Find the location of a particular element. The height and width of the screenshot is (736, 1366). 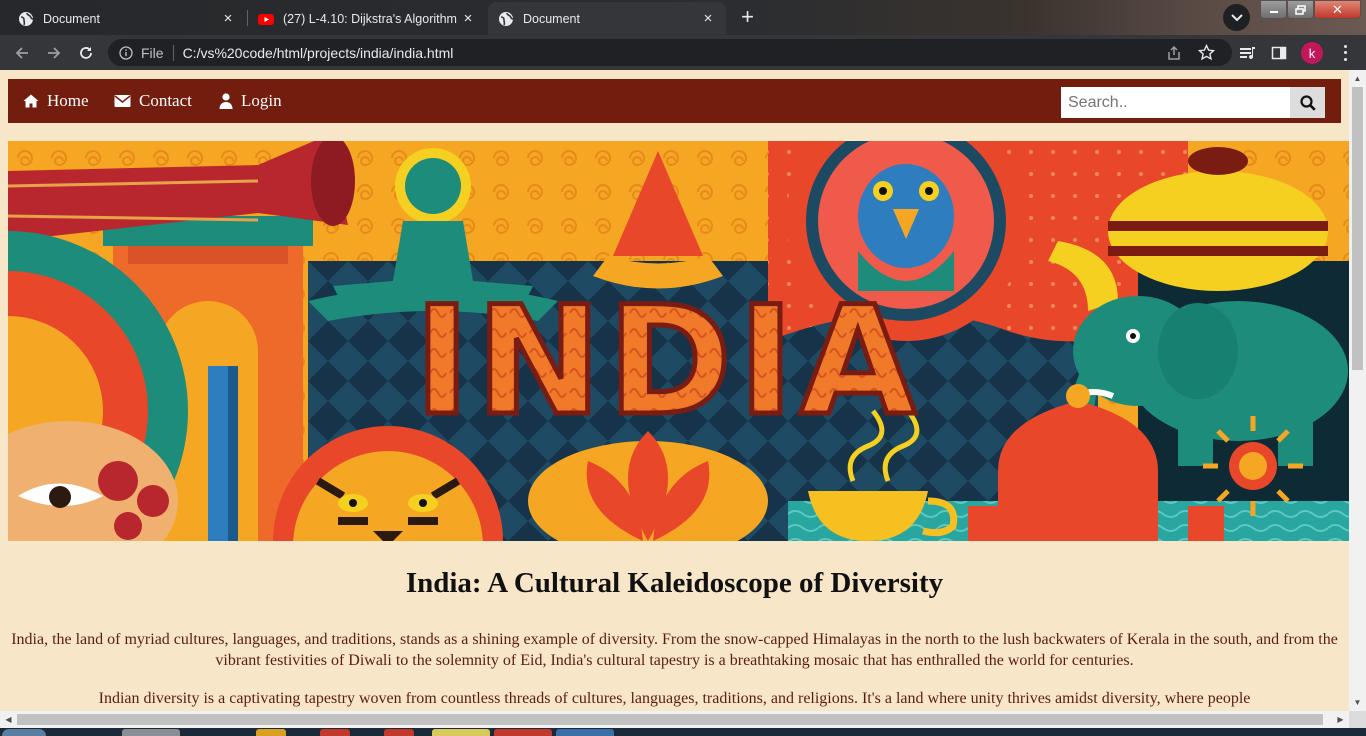

new-tab-button: + is located at coordinates (747, 18).